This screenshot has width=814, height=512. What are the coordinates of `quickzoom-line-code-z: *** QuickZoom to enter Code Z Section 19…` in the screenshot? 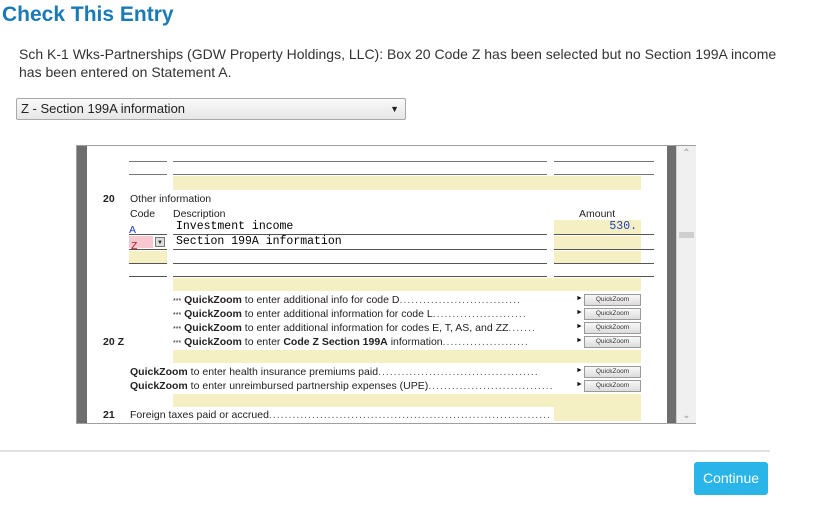 It's located at (351, 342).